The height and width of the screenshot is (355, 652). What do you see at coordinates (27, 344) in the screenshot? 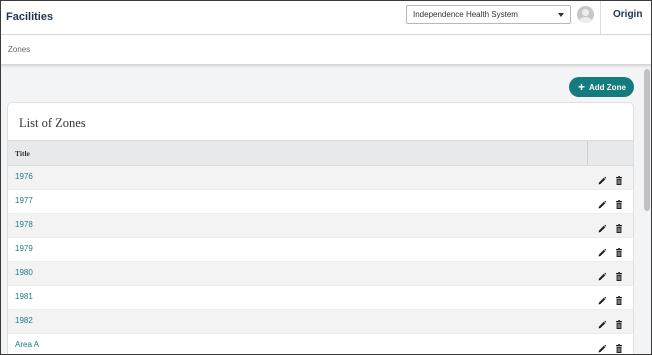
I see `zone-title-link: Area A` at bounding box center [27, 344].